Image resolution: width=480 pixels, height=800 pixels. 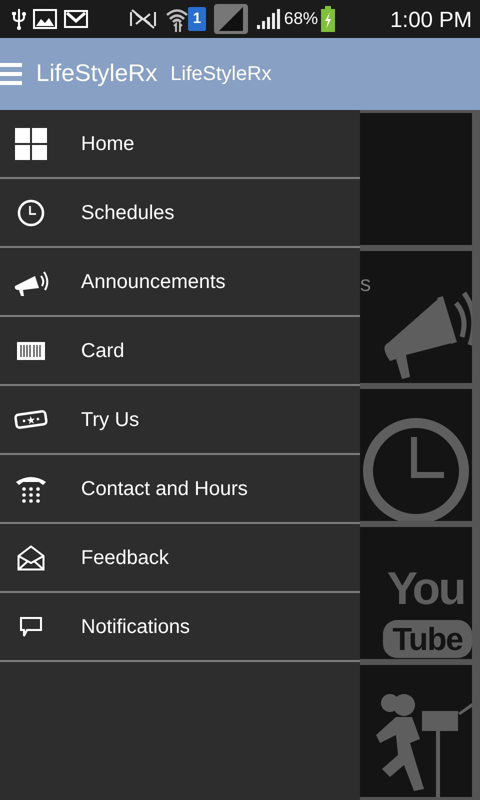 What do you see at coordinates (125, 558) in the screenshot?
I see `drawer-item-label: Feedback` at bounding box center [125, 558].